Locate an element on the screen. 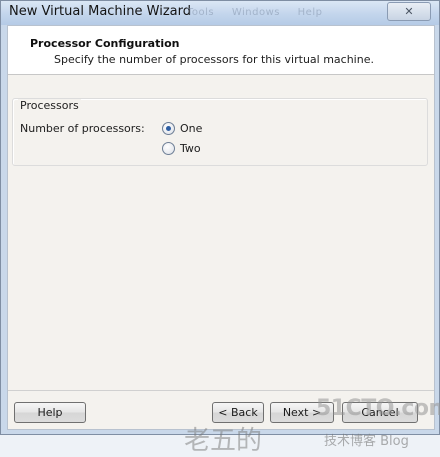  watermark-site: 51CTO.com is located at coordinates (378, 408).